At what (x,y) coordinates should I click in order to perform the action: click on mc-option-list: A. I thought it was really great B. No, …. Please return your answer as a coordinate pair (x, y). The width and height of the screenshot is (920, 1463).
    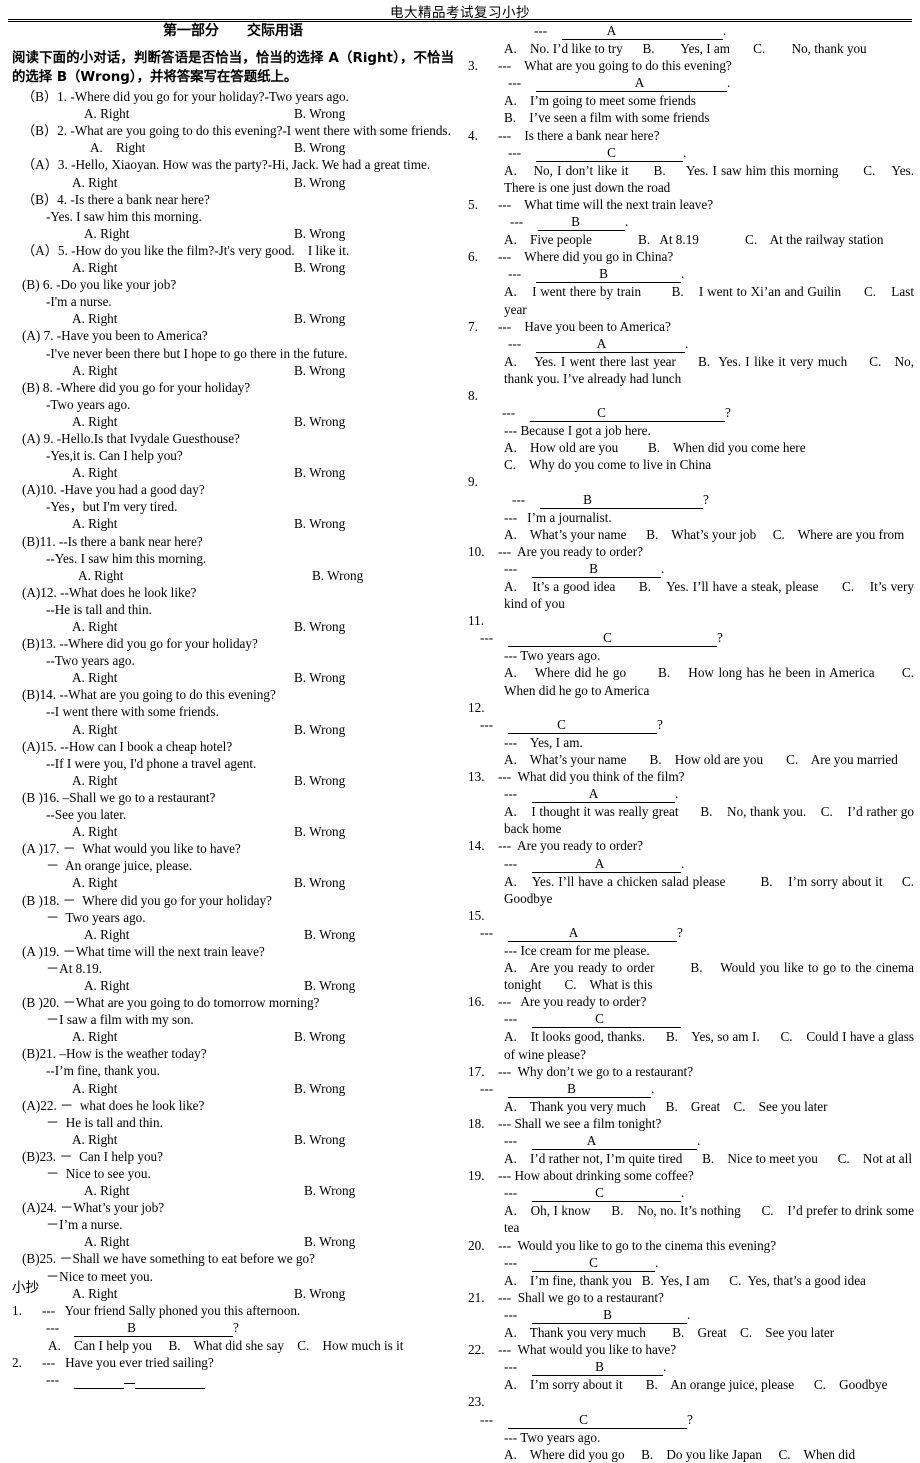
    Looking at the image, I should click on (691, 820).